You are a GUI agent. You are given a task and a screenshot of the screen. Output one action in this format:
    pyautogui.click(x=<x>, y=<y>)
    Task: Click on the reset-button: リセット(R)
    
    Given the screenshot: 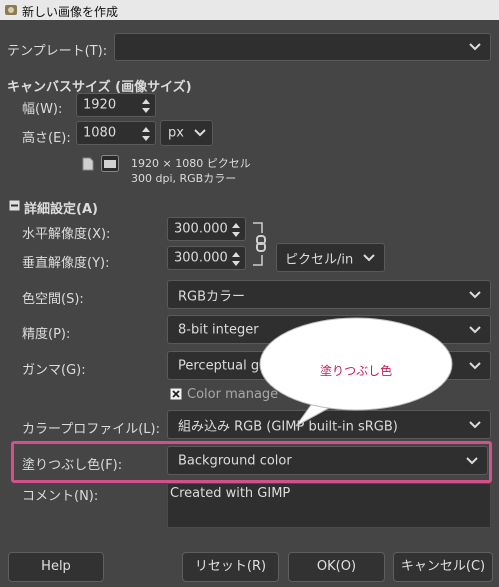 What is the action you would take?
    pyautogui.click(x=230, y=567)
    